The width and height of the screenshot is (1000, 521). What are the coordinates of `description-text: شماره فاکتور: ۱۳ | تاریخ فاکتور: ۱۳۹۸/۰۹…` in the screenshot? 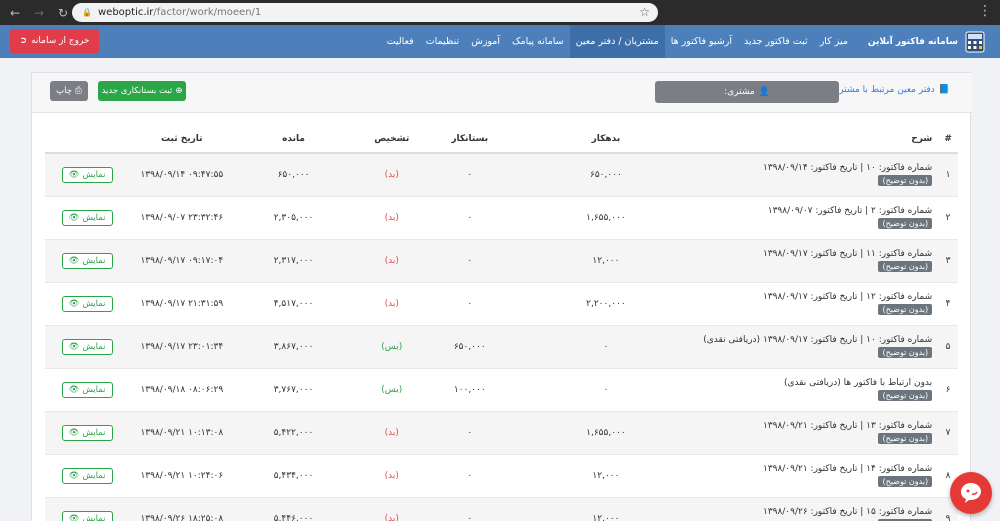 It's located at (847, 426).